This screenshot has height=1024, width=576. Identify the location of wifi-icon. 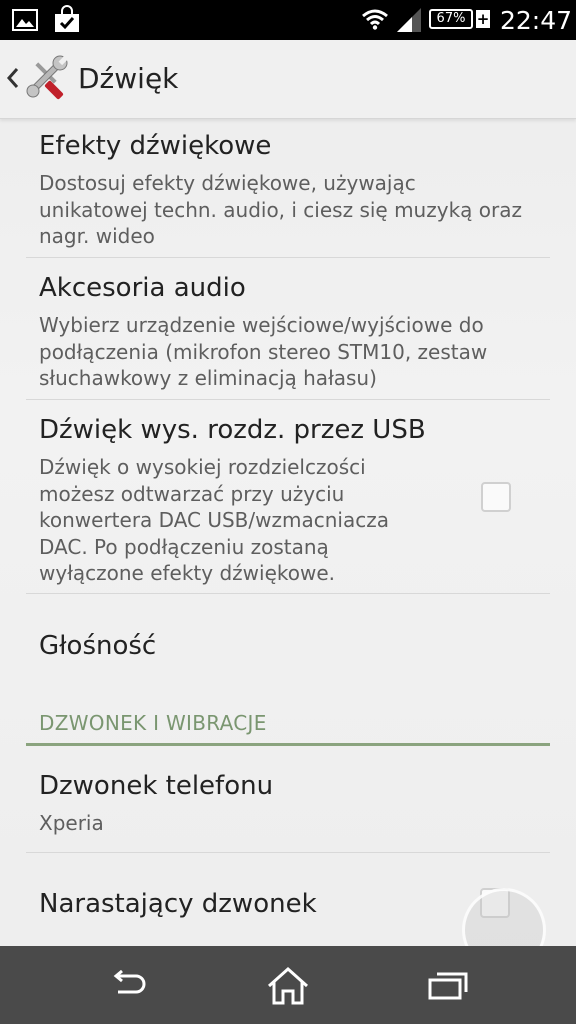
(375, 19).